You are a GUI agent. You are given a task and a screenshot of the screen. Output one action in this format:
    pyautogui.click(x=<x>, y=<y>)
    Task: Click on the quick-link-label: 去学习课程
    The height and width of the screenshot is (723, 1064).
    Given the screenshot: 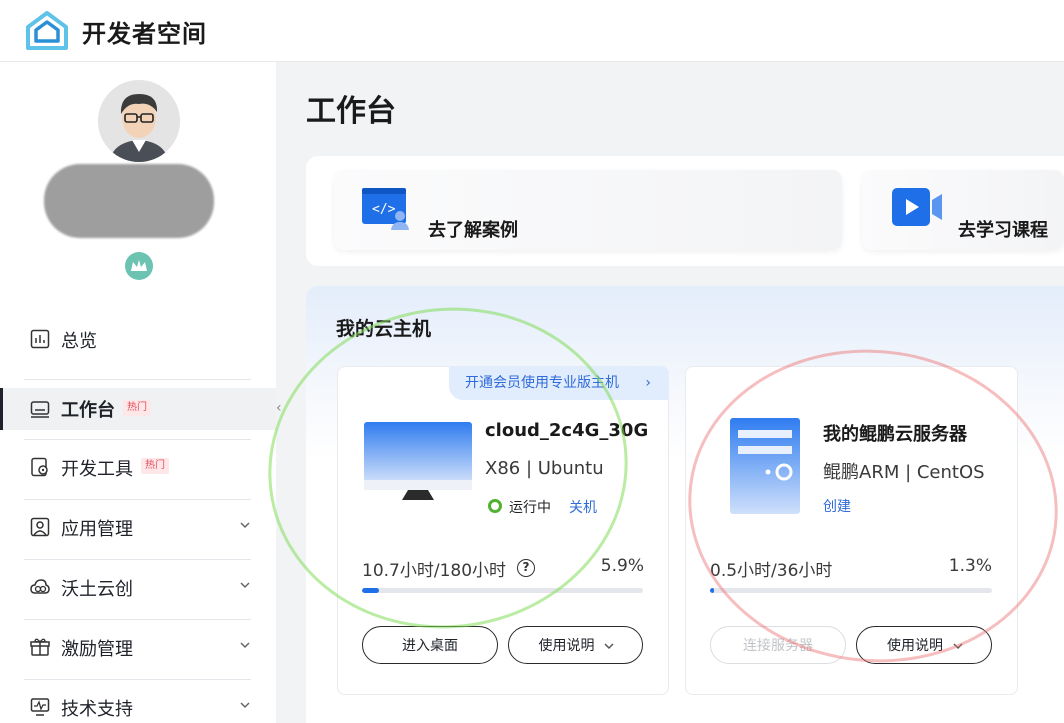 What is the action you would take?
    pyautogui.click(x=1003, y=230)
    